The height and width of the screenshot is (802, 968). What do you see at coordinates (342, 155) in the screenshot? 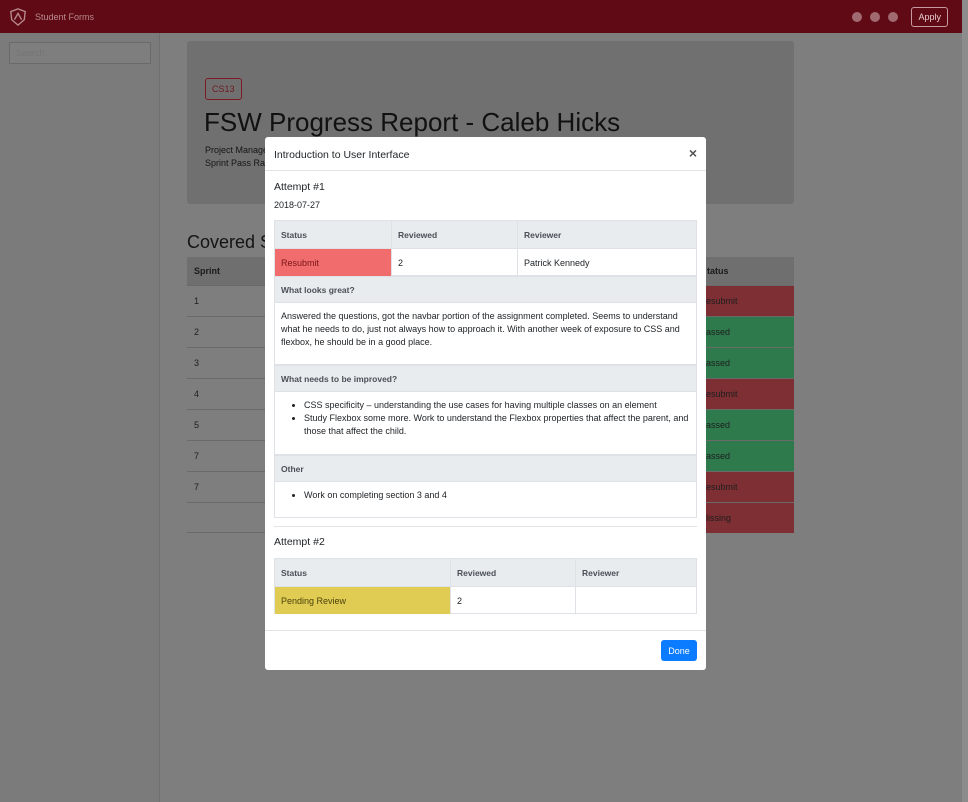
I see `modal-title: Introduction to User Interface` at bounding box center [342, 155].